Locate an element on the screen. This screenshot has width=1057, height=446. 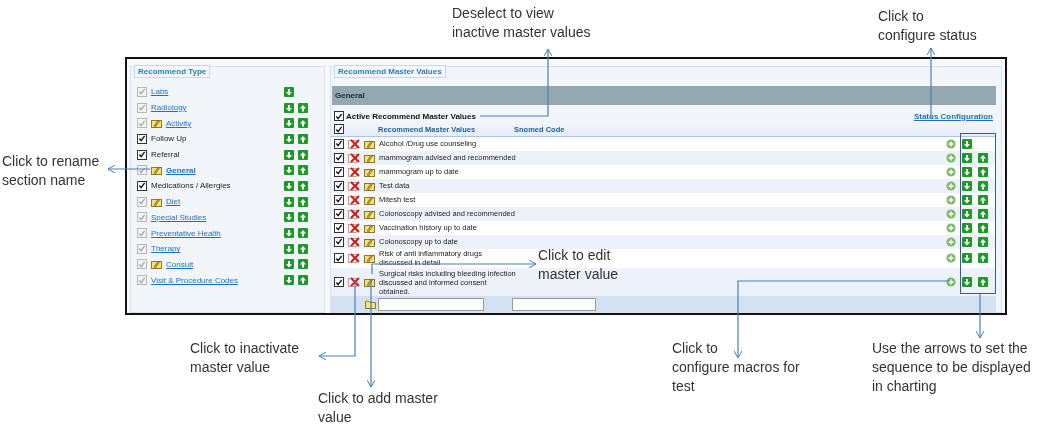
annotation-text: Click to rename section name is located at coordinates (51, 171).